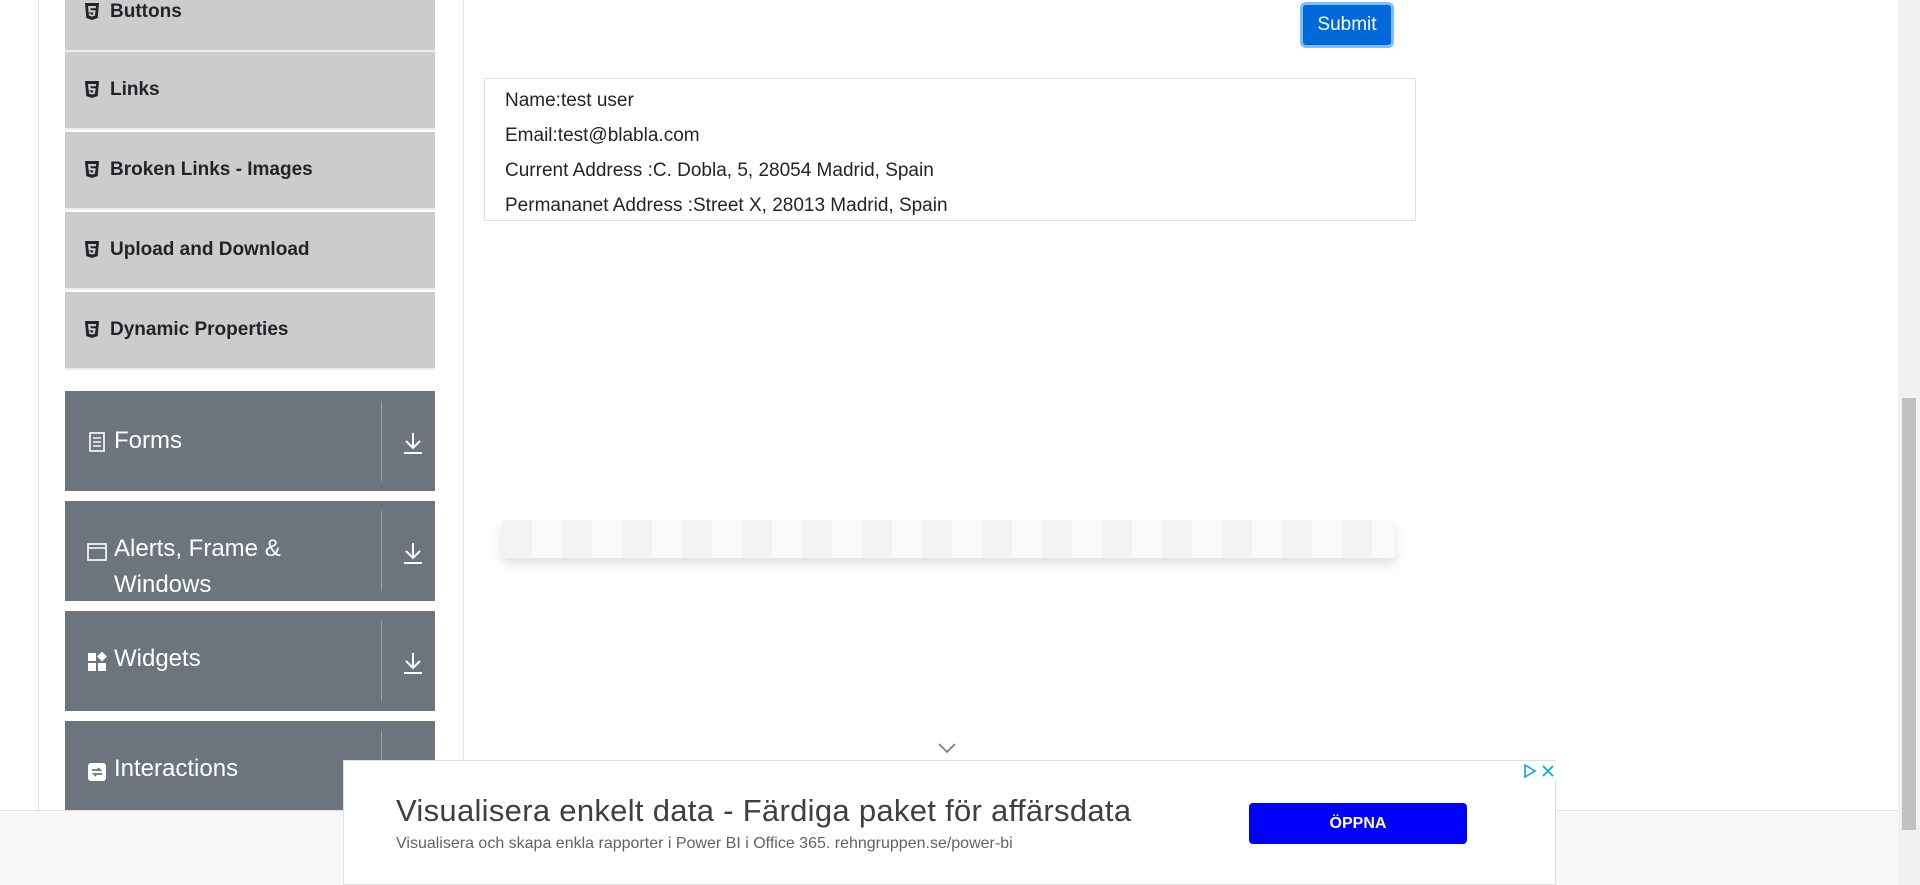 The height and width of the screenshot is (885, 1920). Describe the element at coordinates (135, 89) in the screenshot. I see `sidebar-item-label: Links` at that location.